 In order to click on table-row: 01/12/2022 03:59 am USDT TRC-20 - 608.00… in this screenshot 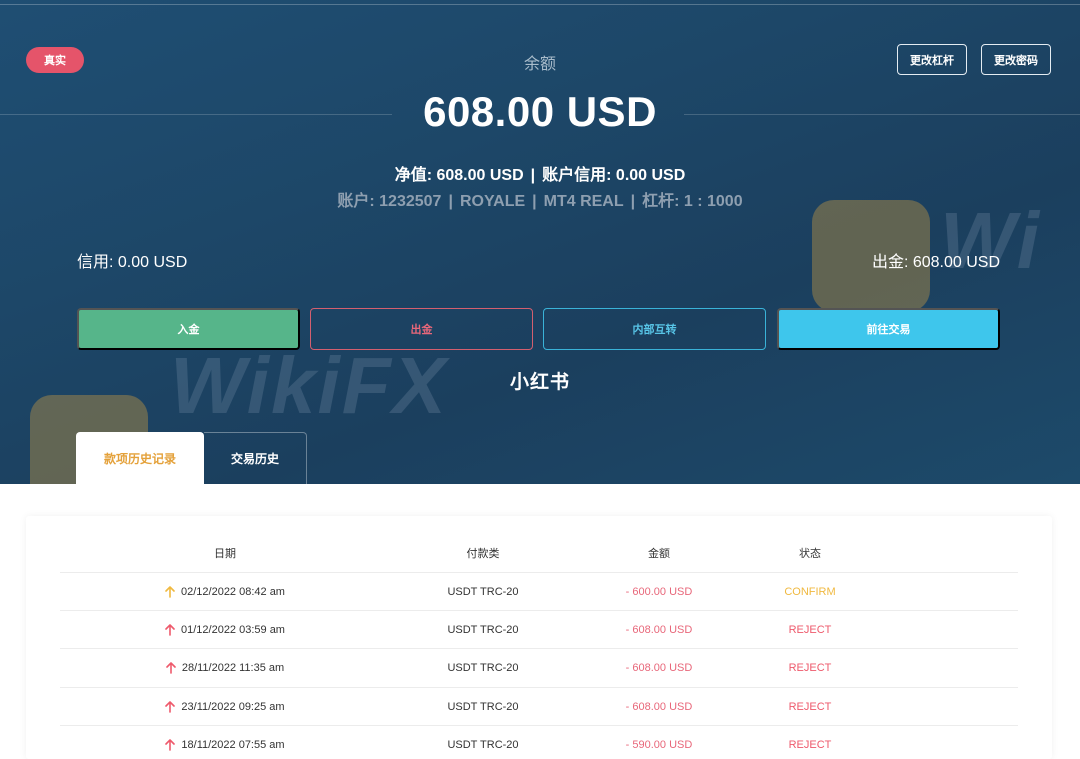, I will do `click(539, 629)`.